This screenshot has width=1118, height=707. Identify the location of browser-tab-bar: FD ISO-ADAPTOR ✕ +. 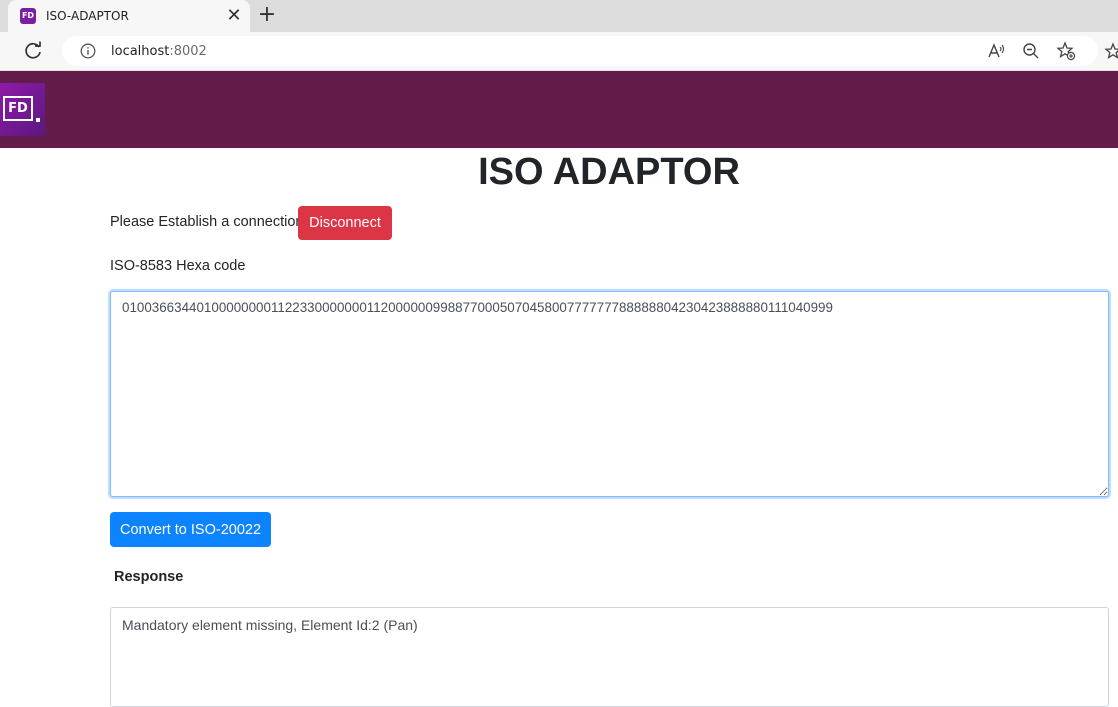
(559, 16).